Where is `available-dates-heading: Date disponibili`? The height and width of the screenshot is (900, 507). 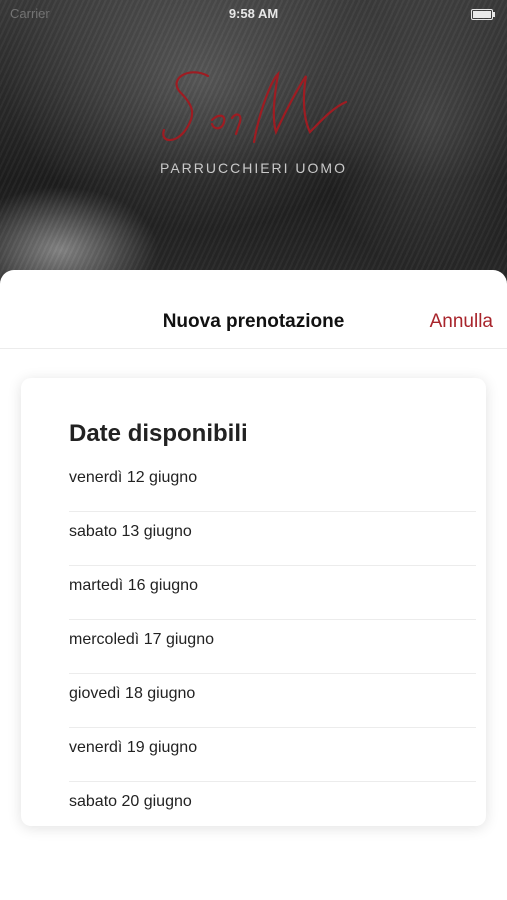
available-dates-heading: Date disponibili is located at coordinates (158, 433).